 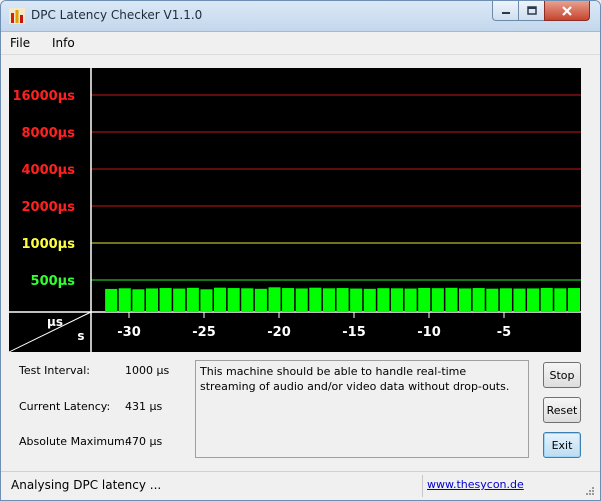 What do you see at coordinates (20, 43) in the screenshot?
I see `menu-file: File` at bounding box center [20, 43].